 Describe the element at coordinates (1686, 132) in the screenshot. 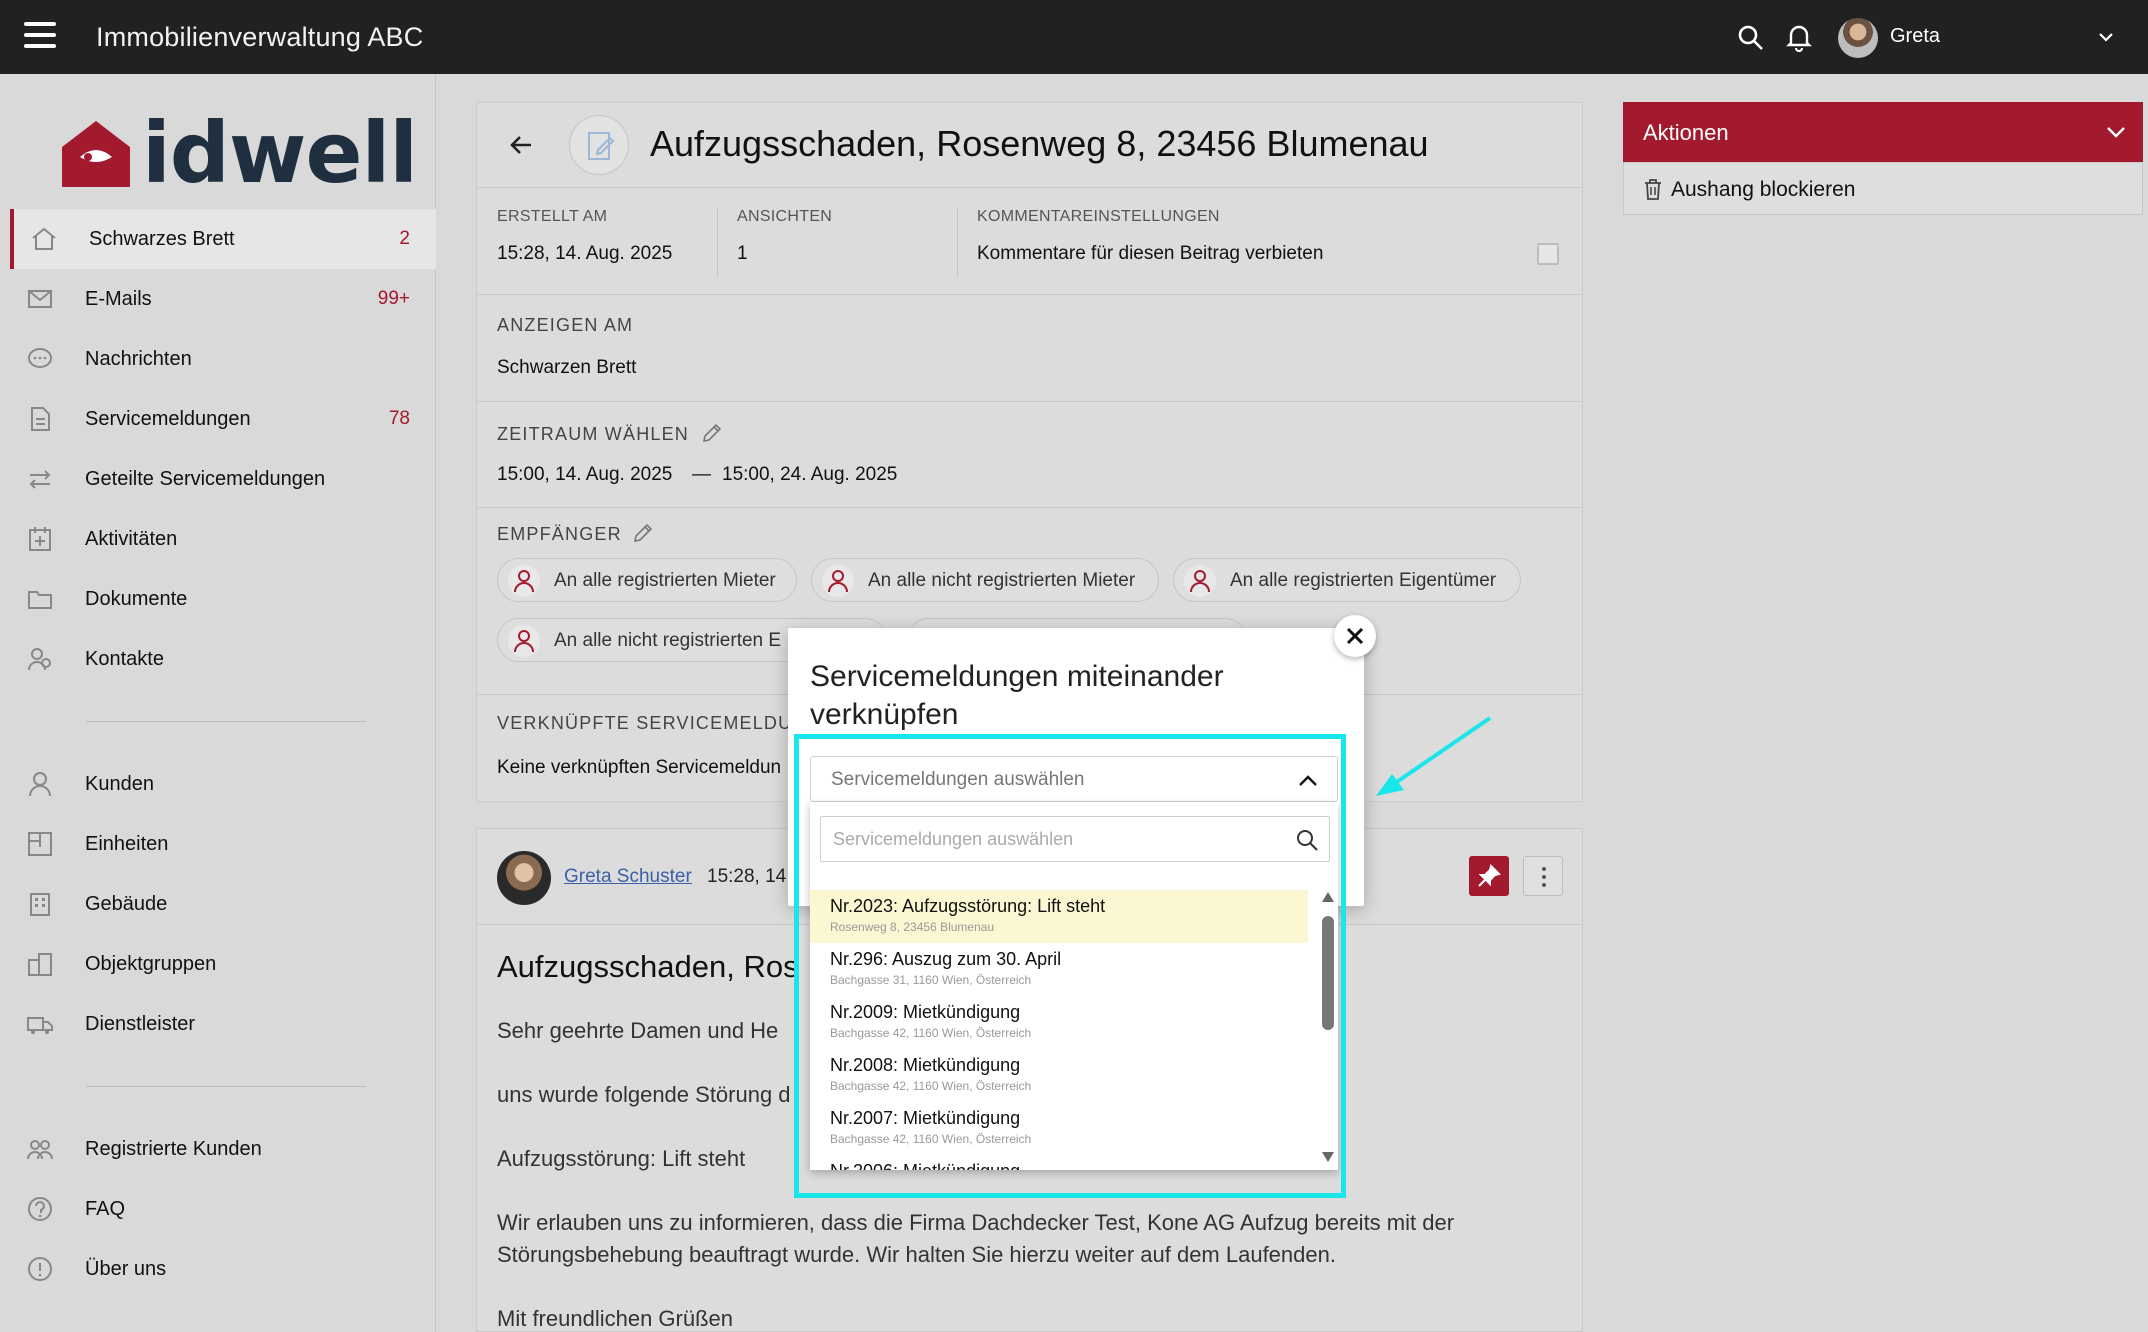

I see `actions-title: Aktionen` at that location.